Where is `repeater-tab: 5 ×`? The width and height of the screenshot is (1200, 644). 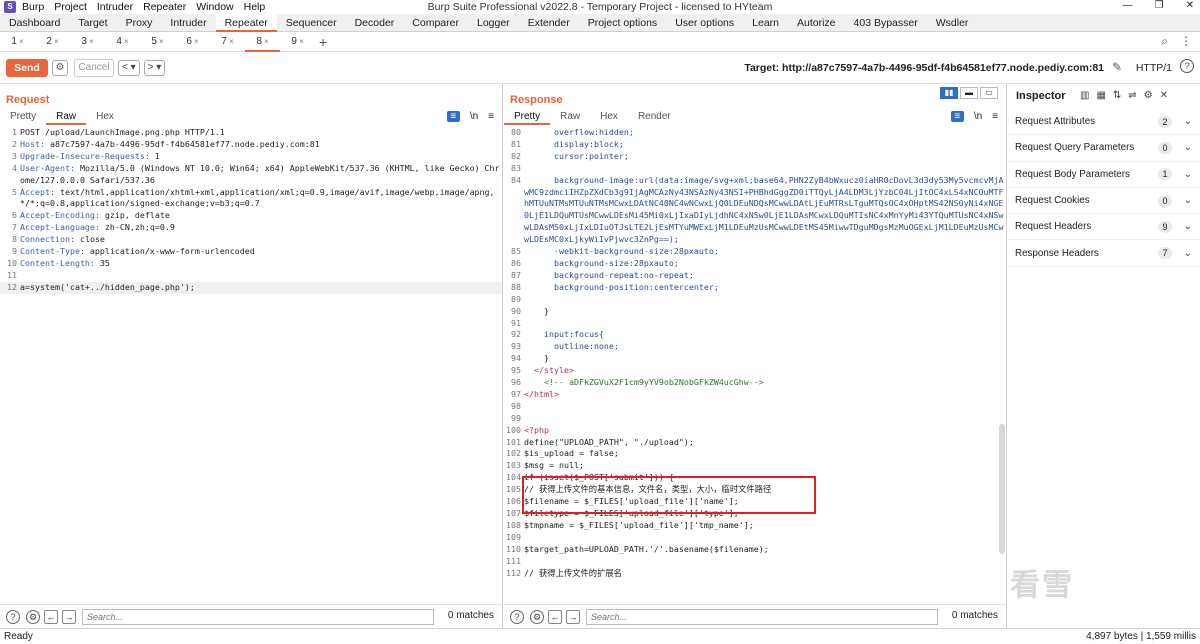
repeater-tab: 5 × is located at coordinates (157, 42).